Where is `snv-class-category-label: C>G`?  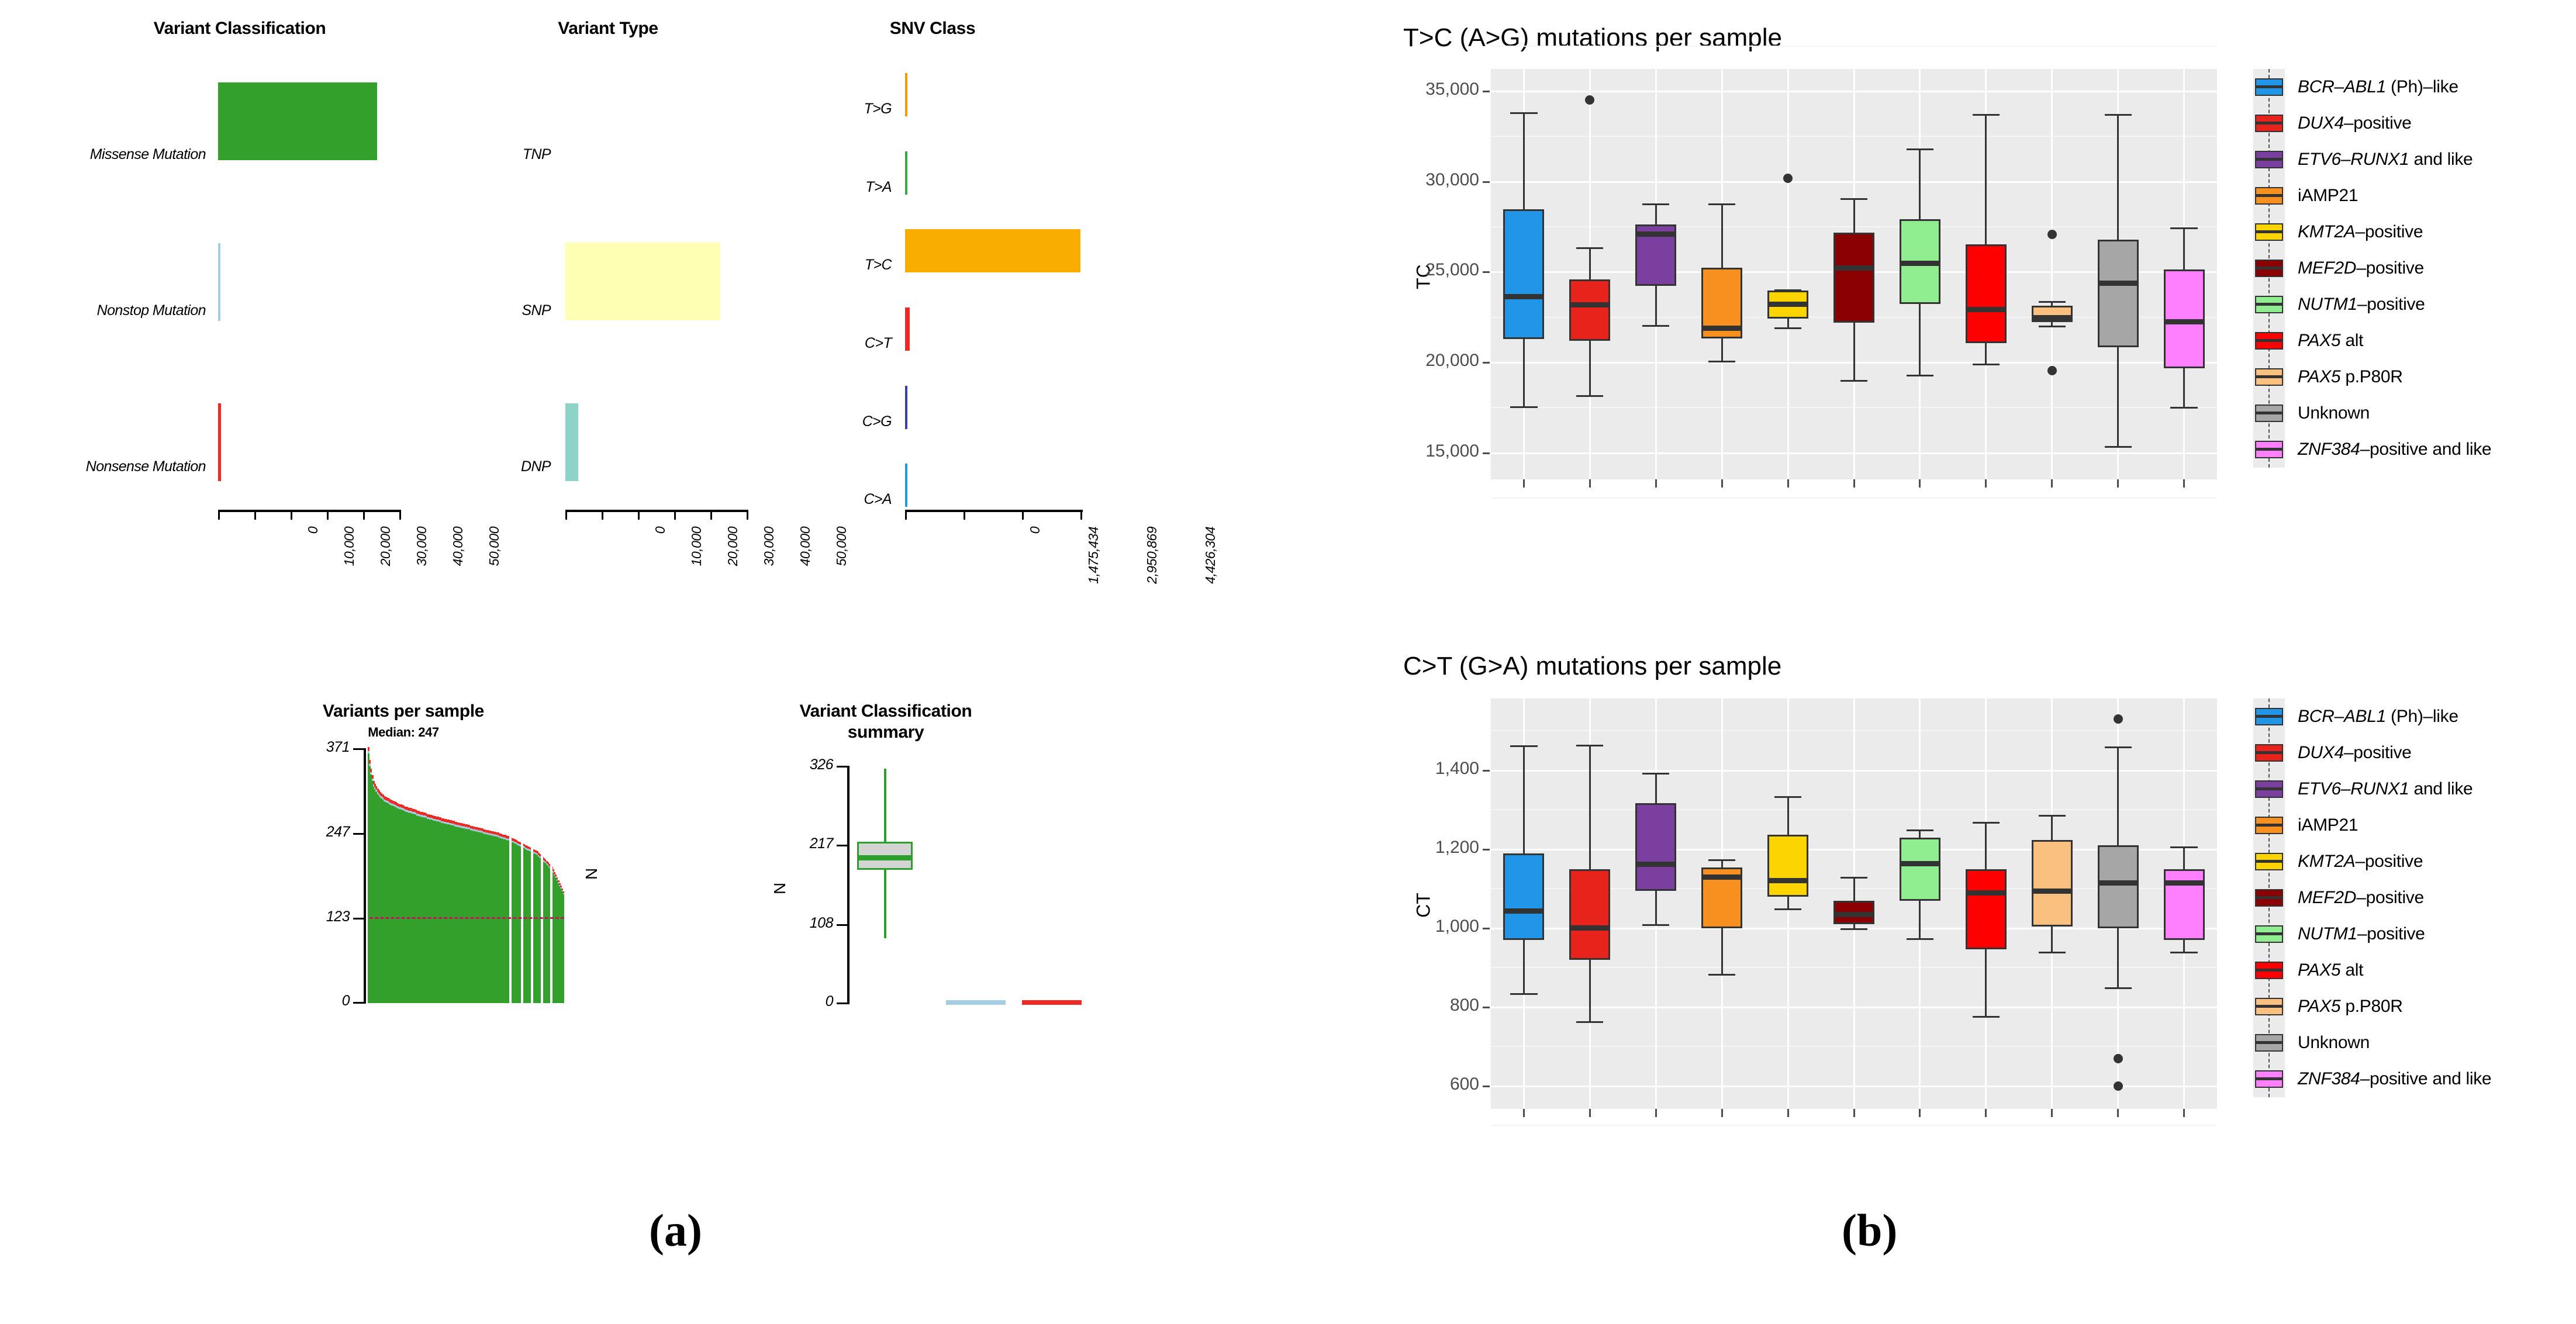 snv-class-category-label: C>G is located at coordinates (877, 421).